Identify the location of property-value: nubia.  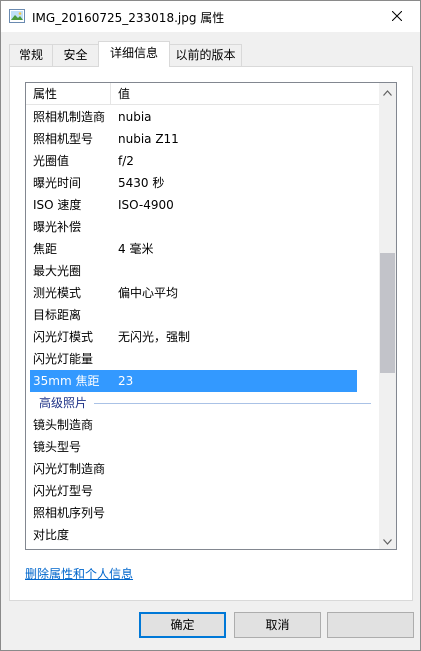
(135, 117).